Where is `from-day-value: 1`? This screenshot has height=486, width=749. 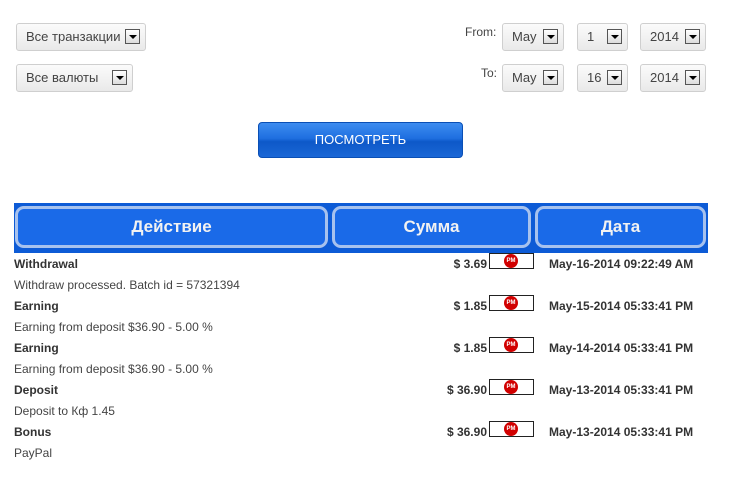
from-day-value: 1 is located at coordinates (591, 36).